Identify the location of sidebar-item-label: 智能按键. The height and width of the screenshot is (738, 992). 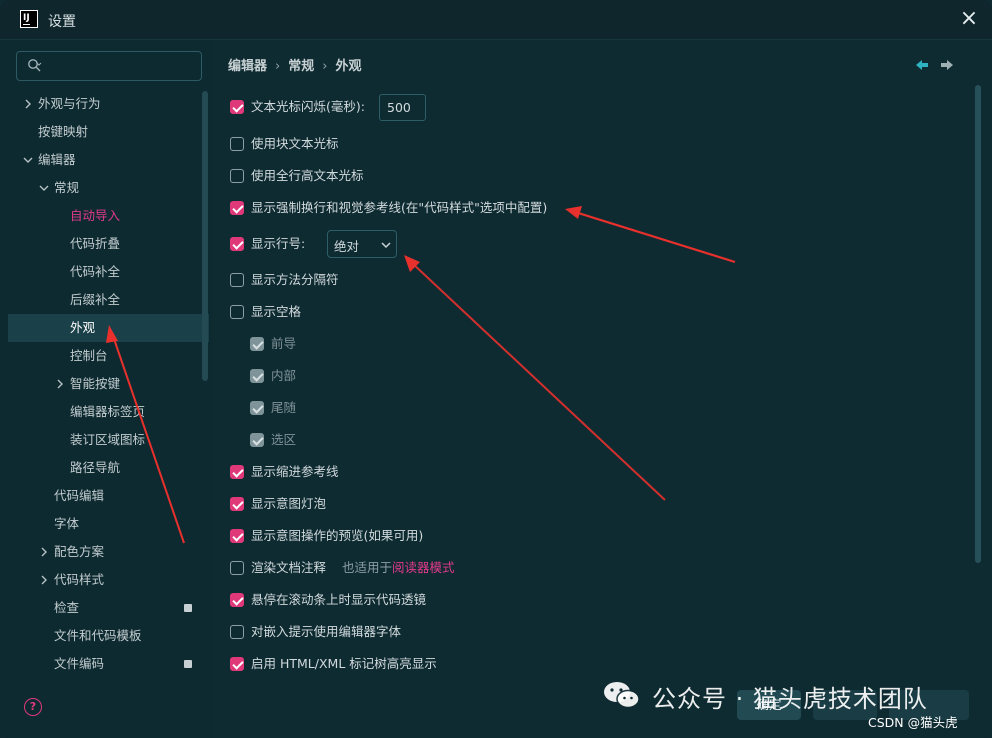
(95, 383).